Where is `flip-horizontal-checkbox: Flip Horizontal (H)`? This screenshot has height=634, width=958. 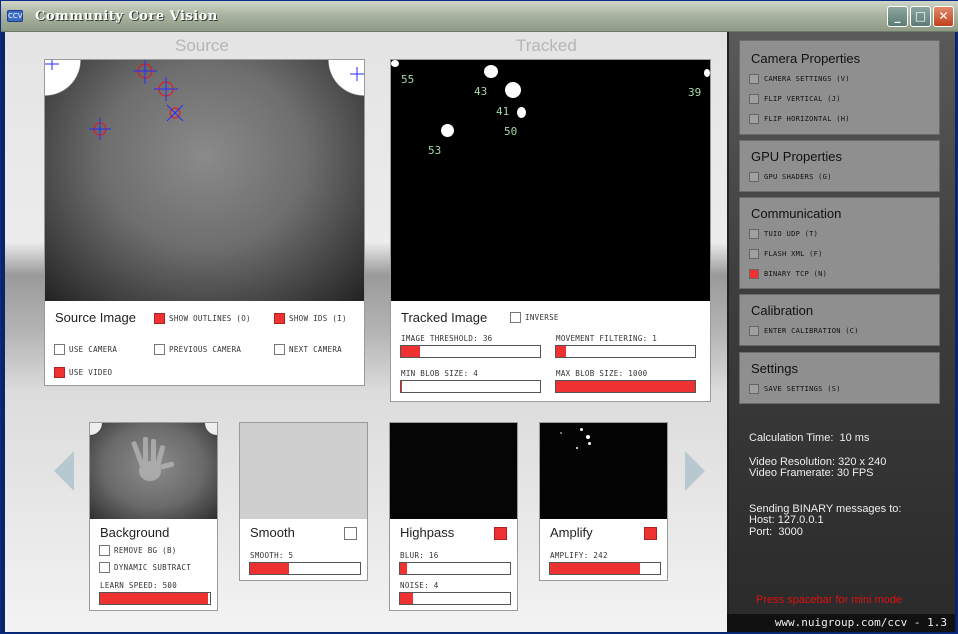 flip-horizontal-checkbox: Flip Horizontal (H) is located at coordinates (799, 119).